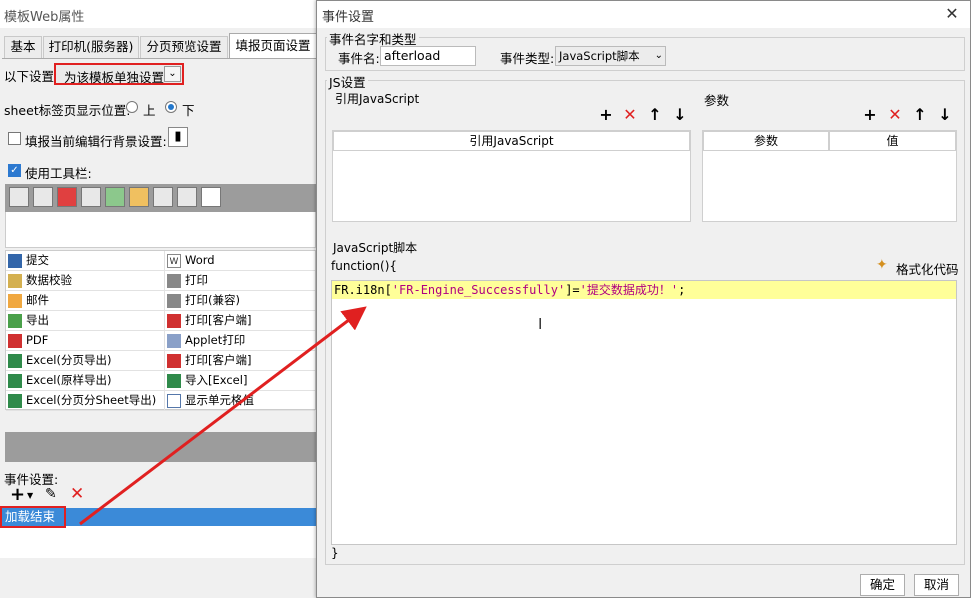 This screenshot has width=971, height=598. Describe the element at coordinates (273, 46) in the screenshot. I see `tab-fill-page: 填报页面设置` at that location.